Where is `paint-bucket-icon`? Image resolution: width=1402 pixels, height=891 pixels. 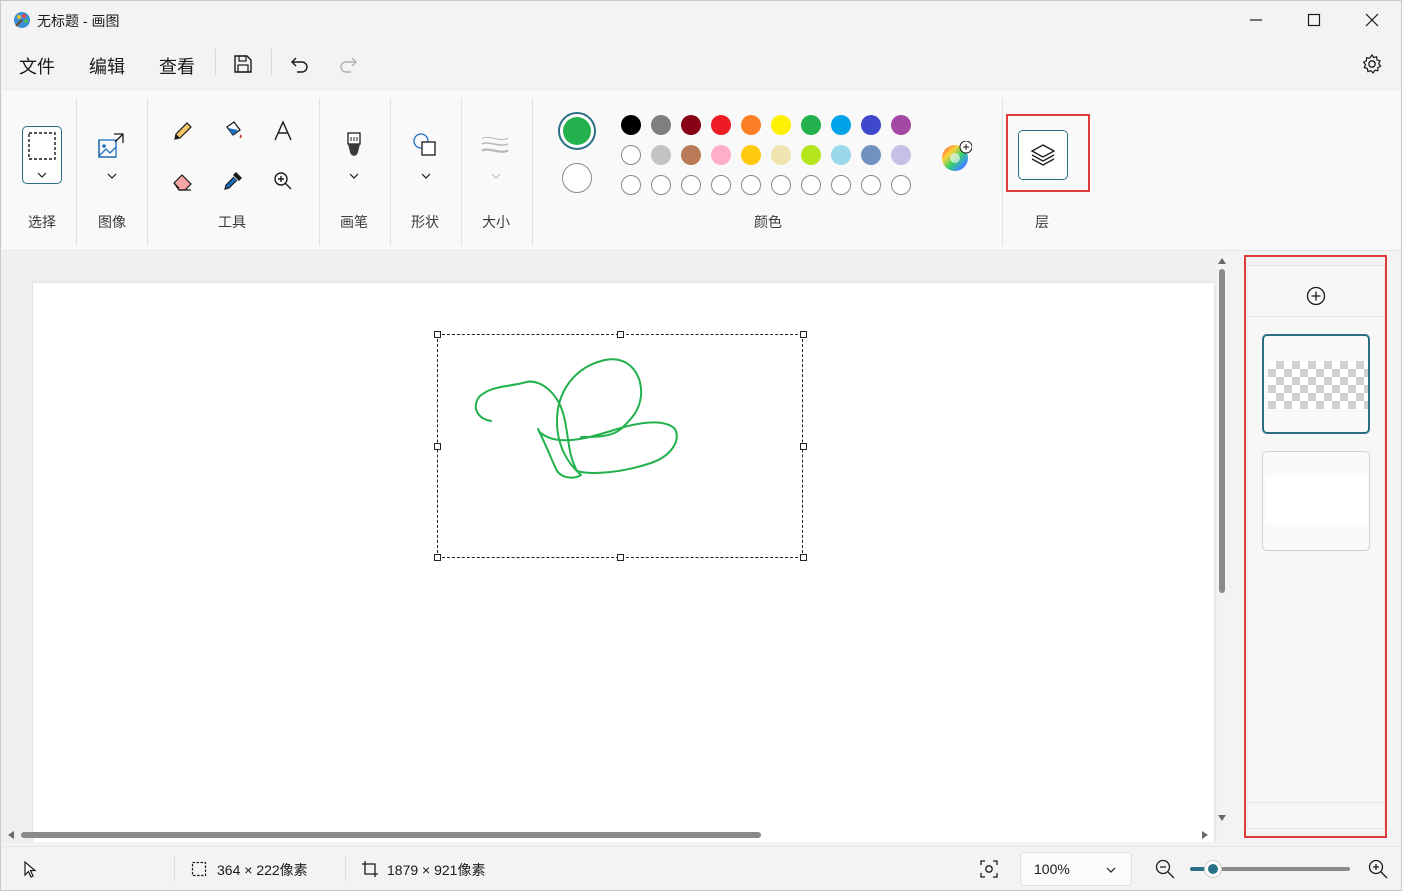
paint-bucket-icon is located at coordinates (234, 129).